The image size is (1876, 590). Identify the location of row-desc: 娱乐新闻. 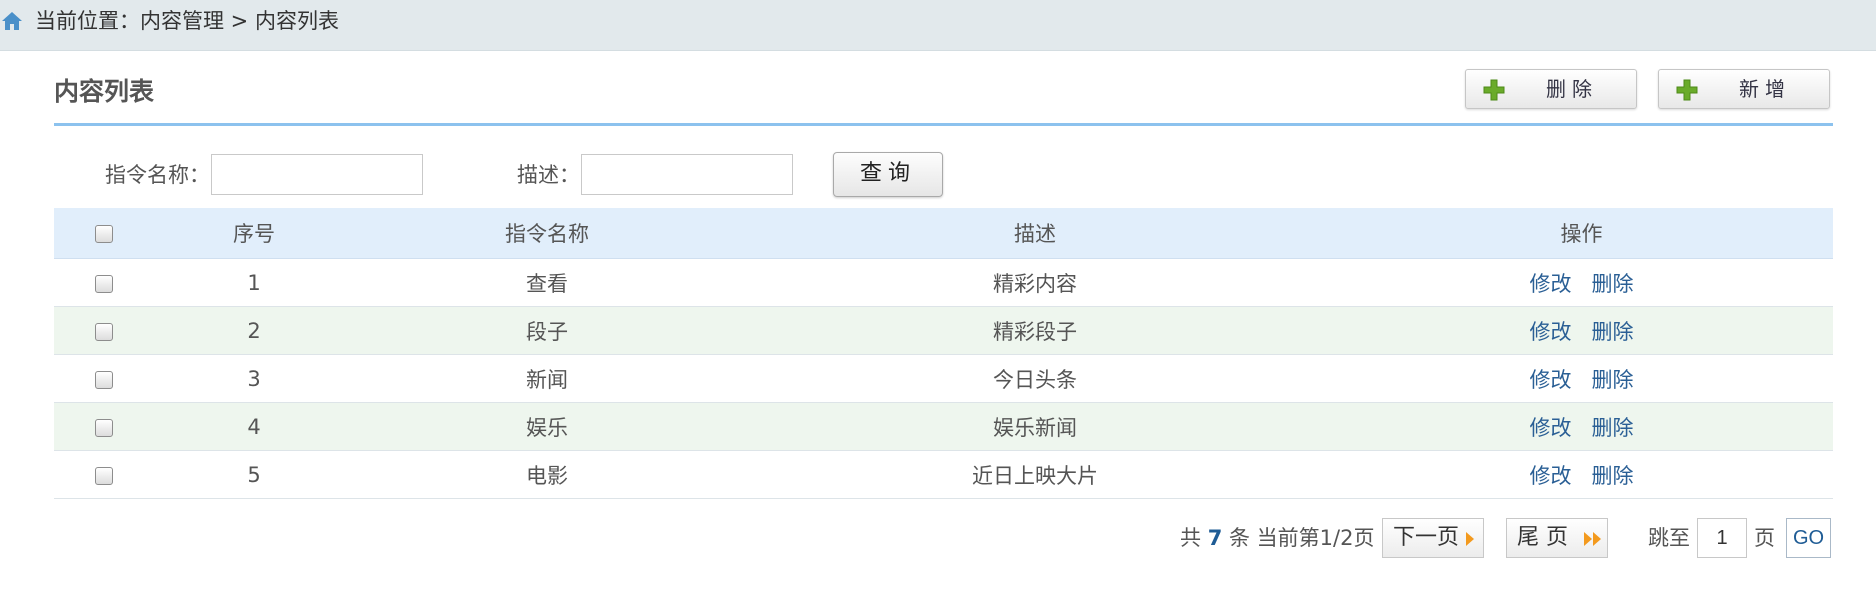
(1035, 426).